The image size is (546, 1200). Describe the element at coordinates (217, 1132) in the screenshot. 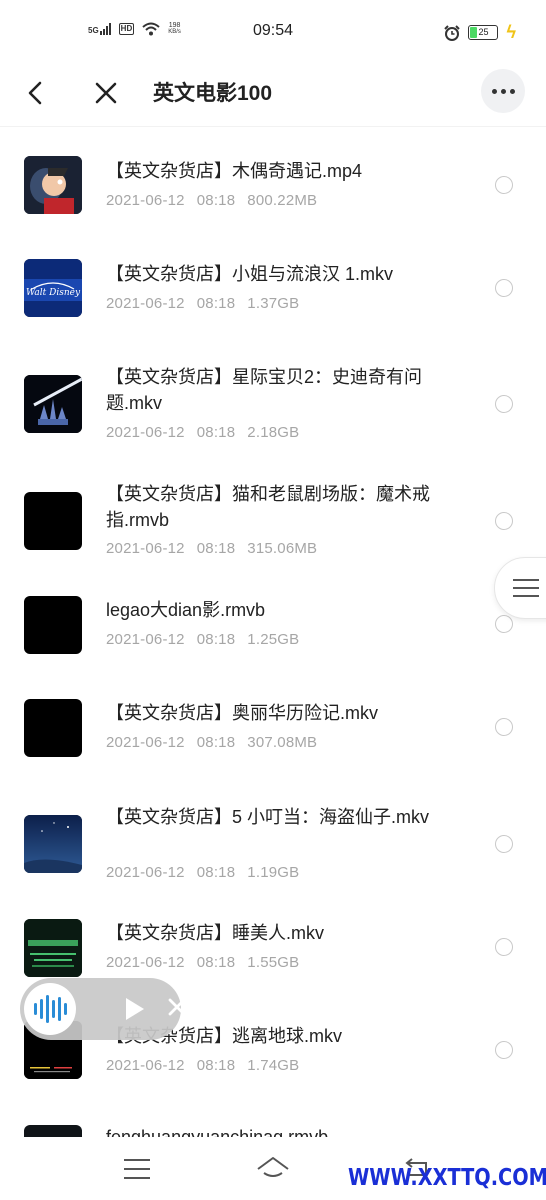

I see `file-name: fenghuangyuanchinag.rmvb` at that location.